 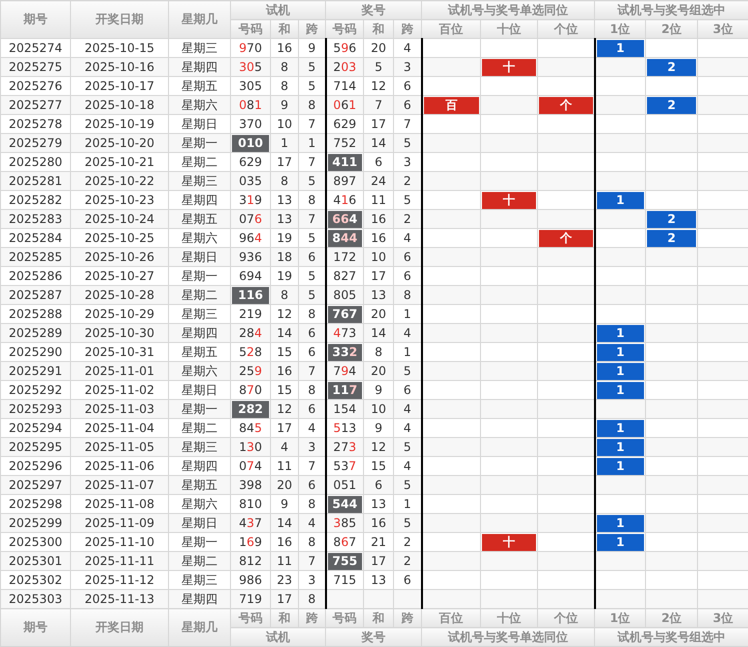 What do you see at coordinates (284, 561) in the screenshot?
I see `table-cell: 11` at bounding box center [284, 561].